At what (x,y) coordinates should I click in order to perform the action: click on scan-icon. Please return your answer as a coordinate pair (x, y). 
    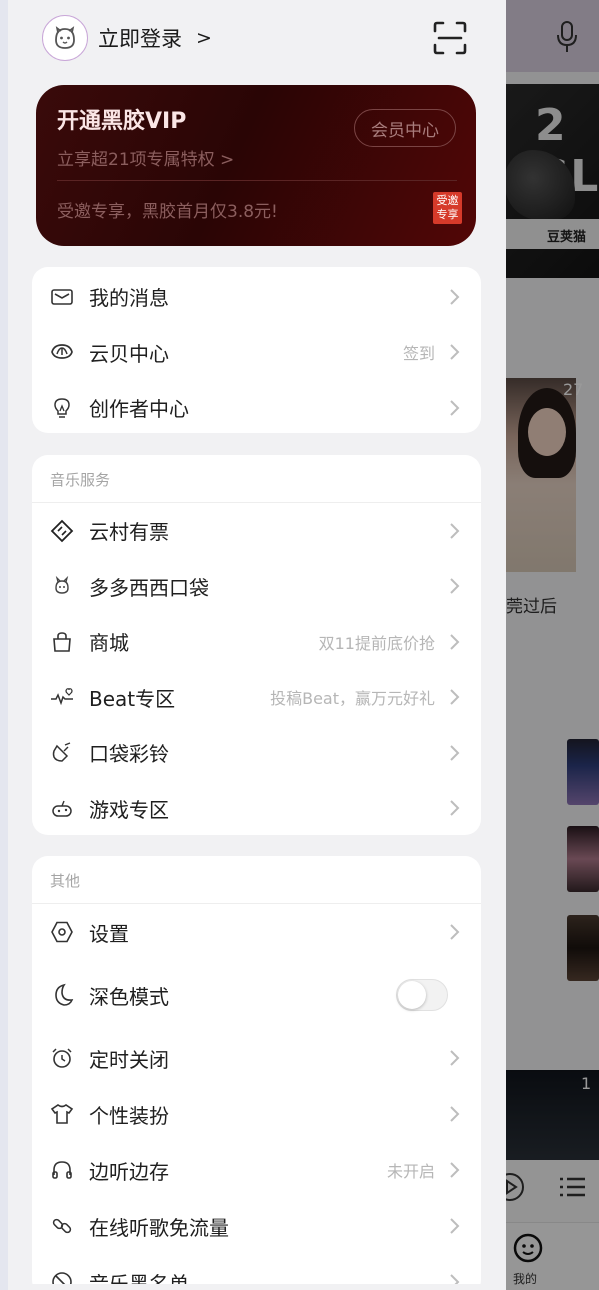
    Looking at the image, I should click on (450, 38).